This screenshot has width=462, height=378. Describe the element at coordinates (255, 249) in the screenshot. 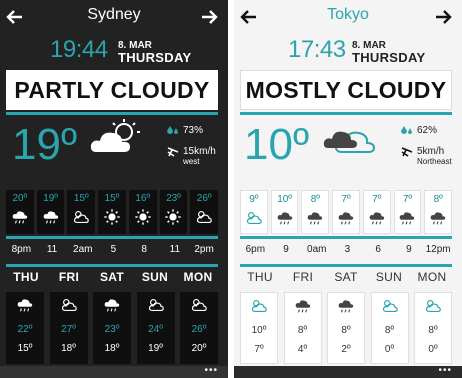

I see `hour-label: 6pm` at that location.